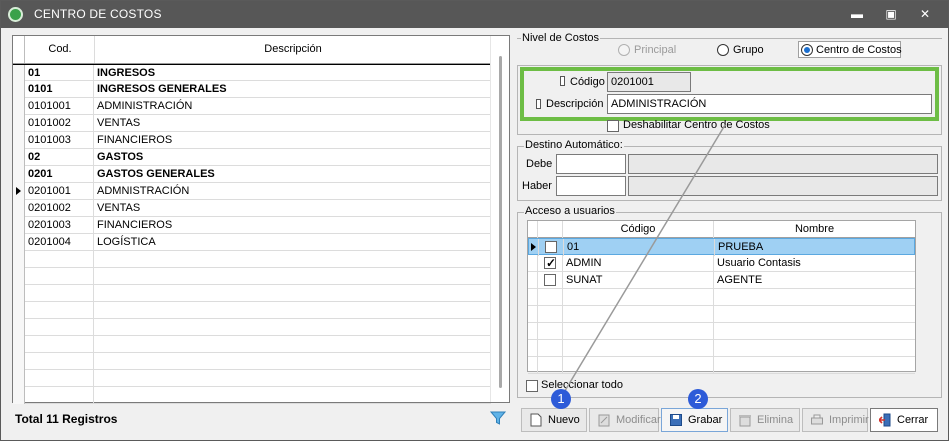  What do you see at coordinates (849, 420) in the screenshot?
I see `imprimir-label: Imprimir` at bounding box center [849, 420].